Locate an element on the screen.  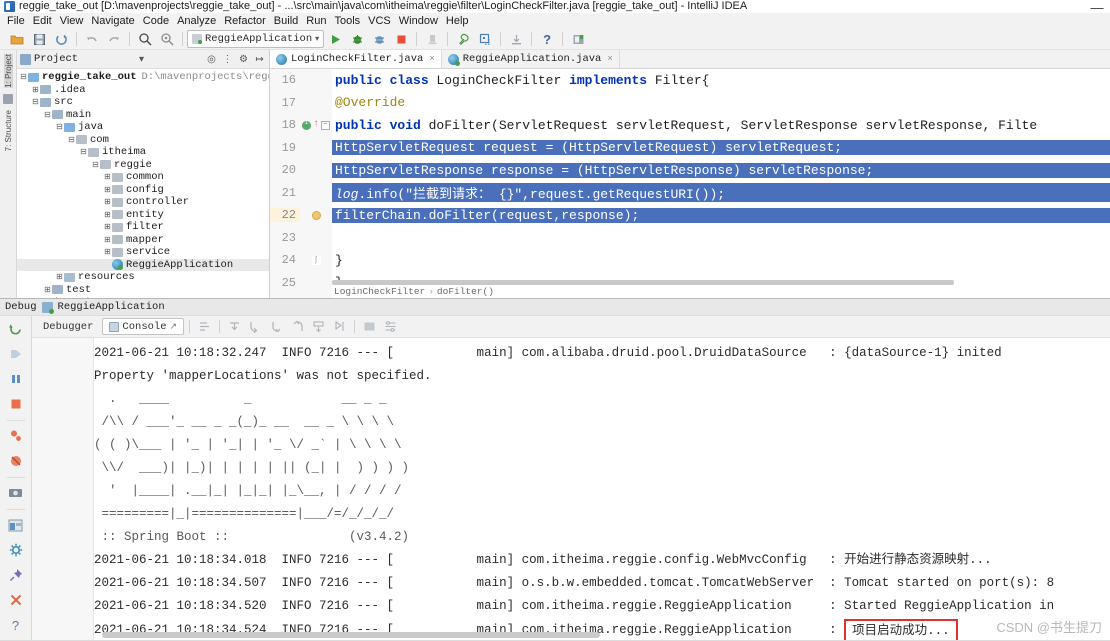
pin-tab-icon: ↗ is located at coordinates (174, 327).